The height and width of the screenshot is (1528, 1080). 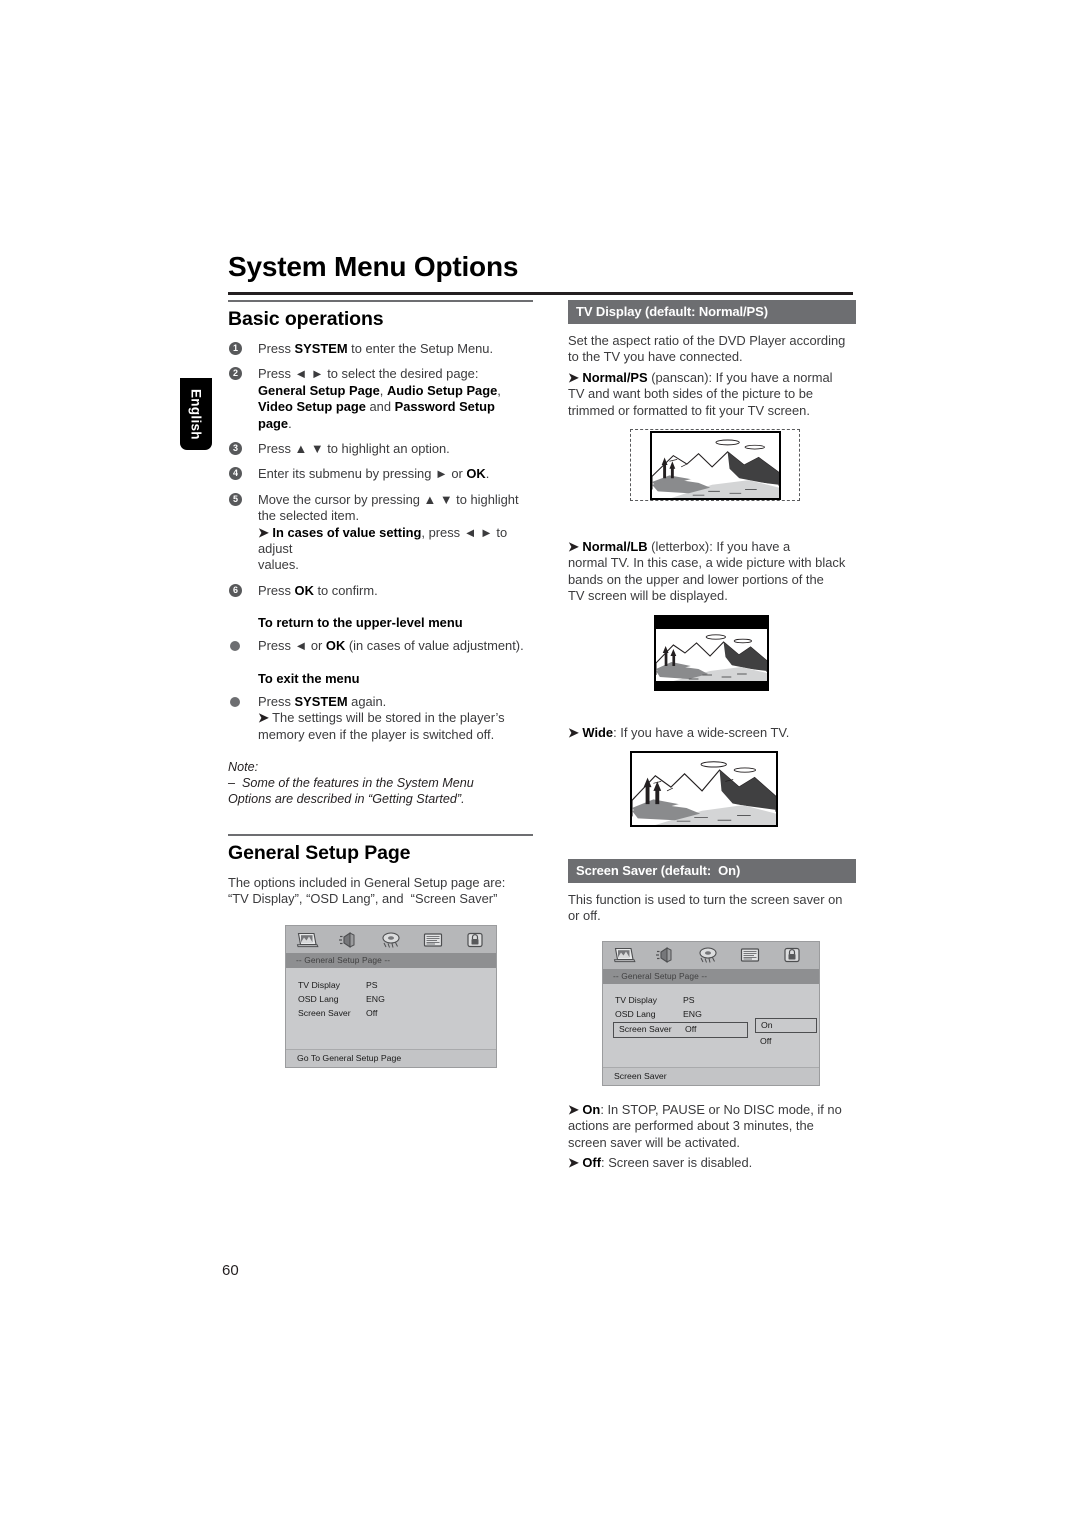 I want to click on step-text: Enter its submenu by pressing ► or OK., so click(x=374, y=474).